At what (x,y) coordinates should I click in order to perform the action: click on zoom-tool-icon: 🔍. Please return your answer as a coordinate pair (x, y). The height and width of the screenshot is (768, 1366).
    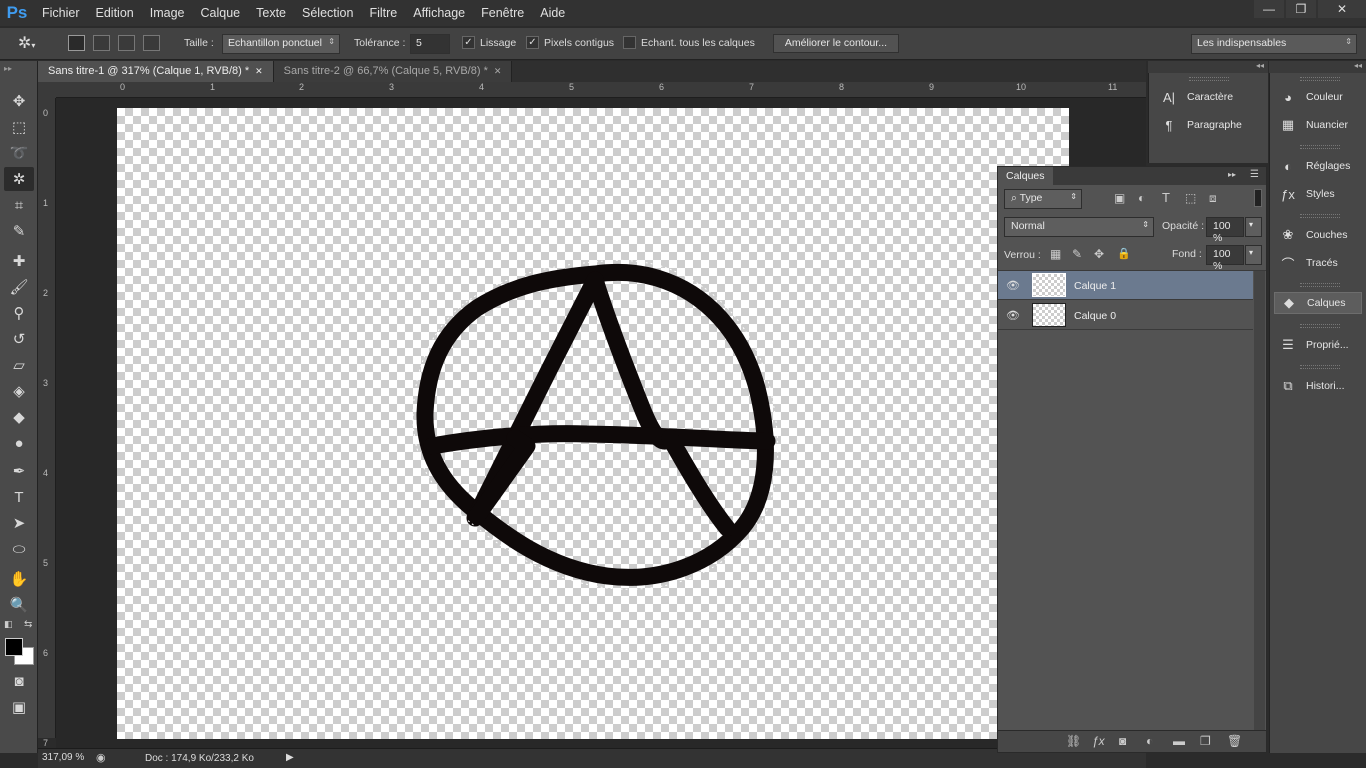
    Looking at the image, I should click on (19, 605).